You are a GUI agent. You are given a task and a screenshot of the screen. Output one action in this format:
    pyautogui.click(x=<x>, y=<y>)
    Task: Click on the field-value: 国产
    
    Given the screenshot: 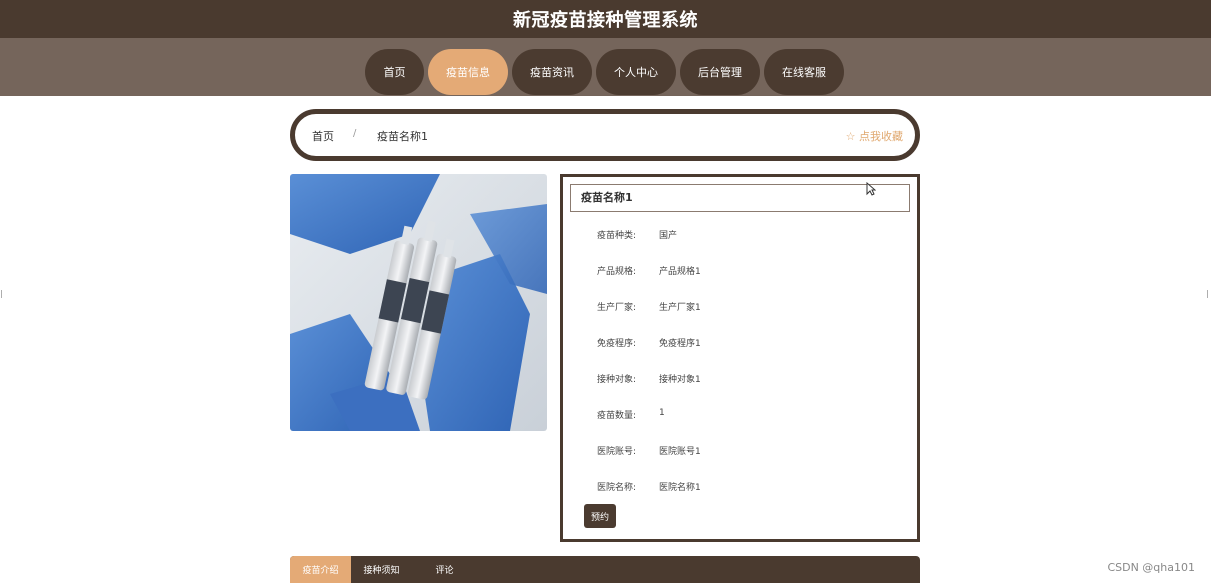 What is the action you would take?
    pyautogui.click(x=668, y=236)
    